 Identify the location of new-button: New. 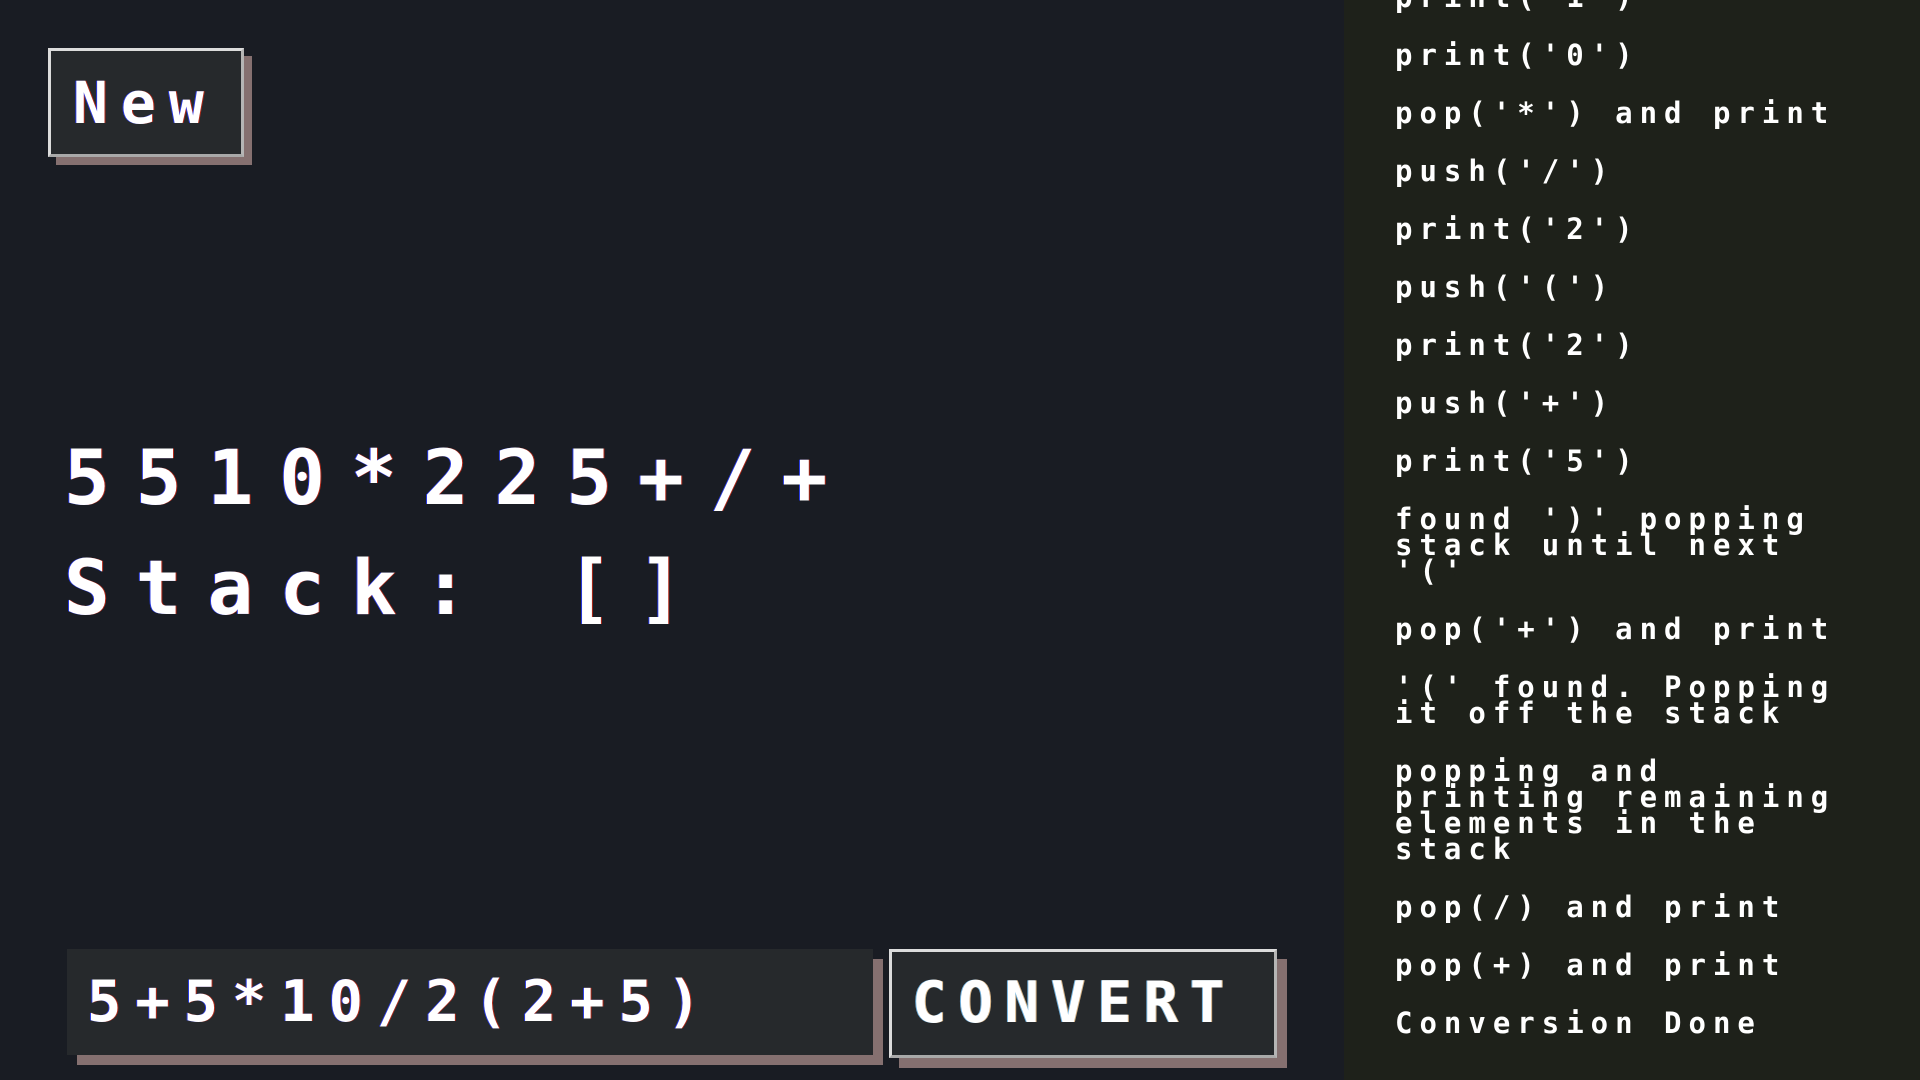
(146, 102).